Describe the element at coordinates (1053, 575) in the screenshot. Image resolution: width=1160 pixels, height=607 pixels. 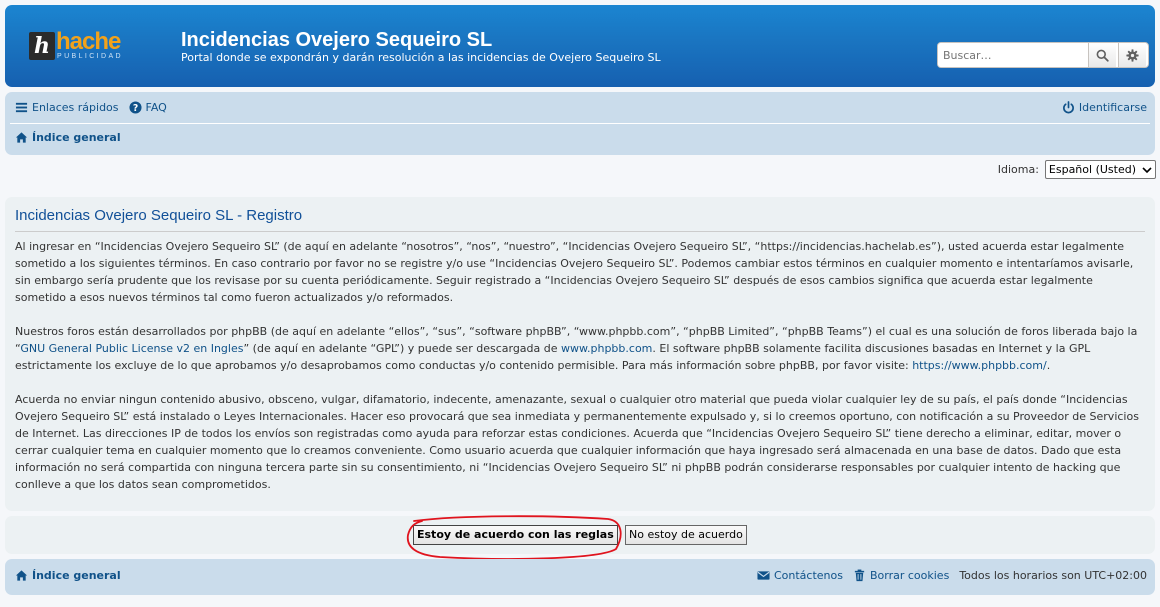
I see `timezone-info: Todos los horarios son UTC+02:00` at that location.